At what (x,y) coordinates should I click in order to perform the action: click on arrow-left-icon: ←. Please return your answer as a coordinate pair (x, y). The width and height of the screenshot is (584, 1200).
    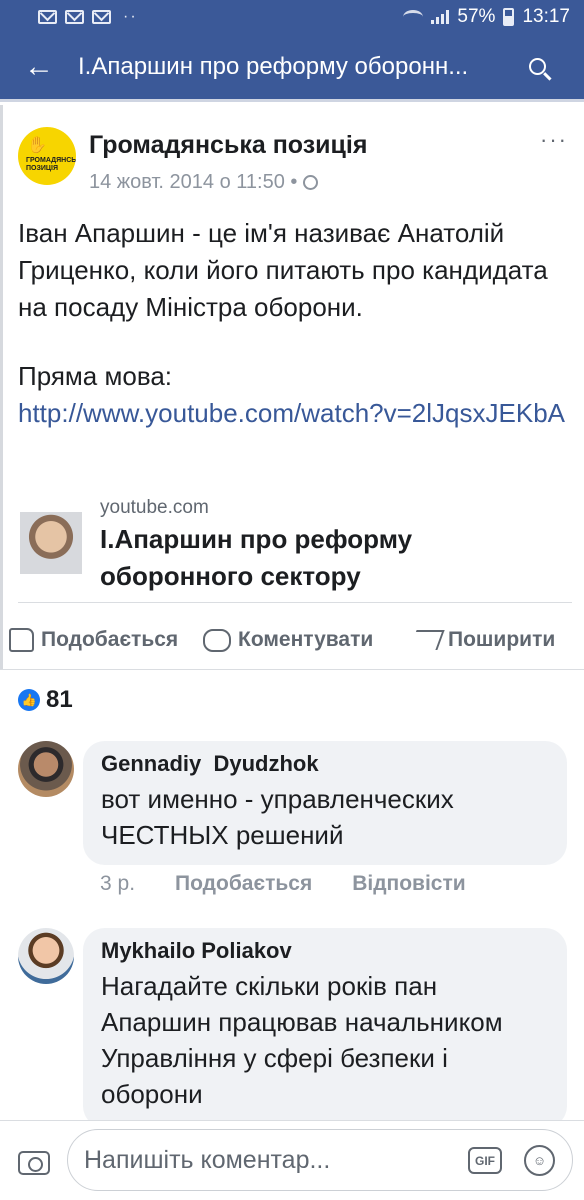
    Looking at the image, I should click on (39, 66).